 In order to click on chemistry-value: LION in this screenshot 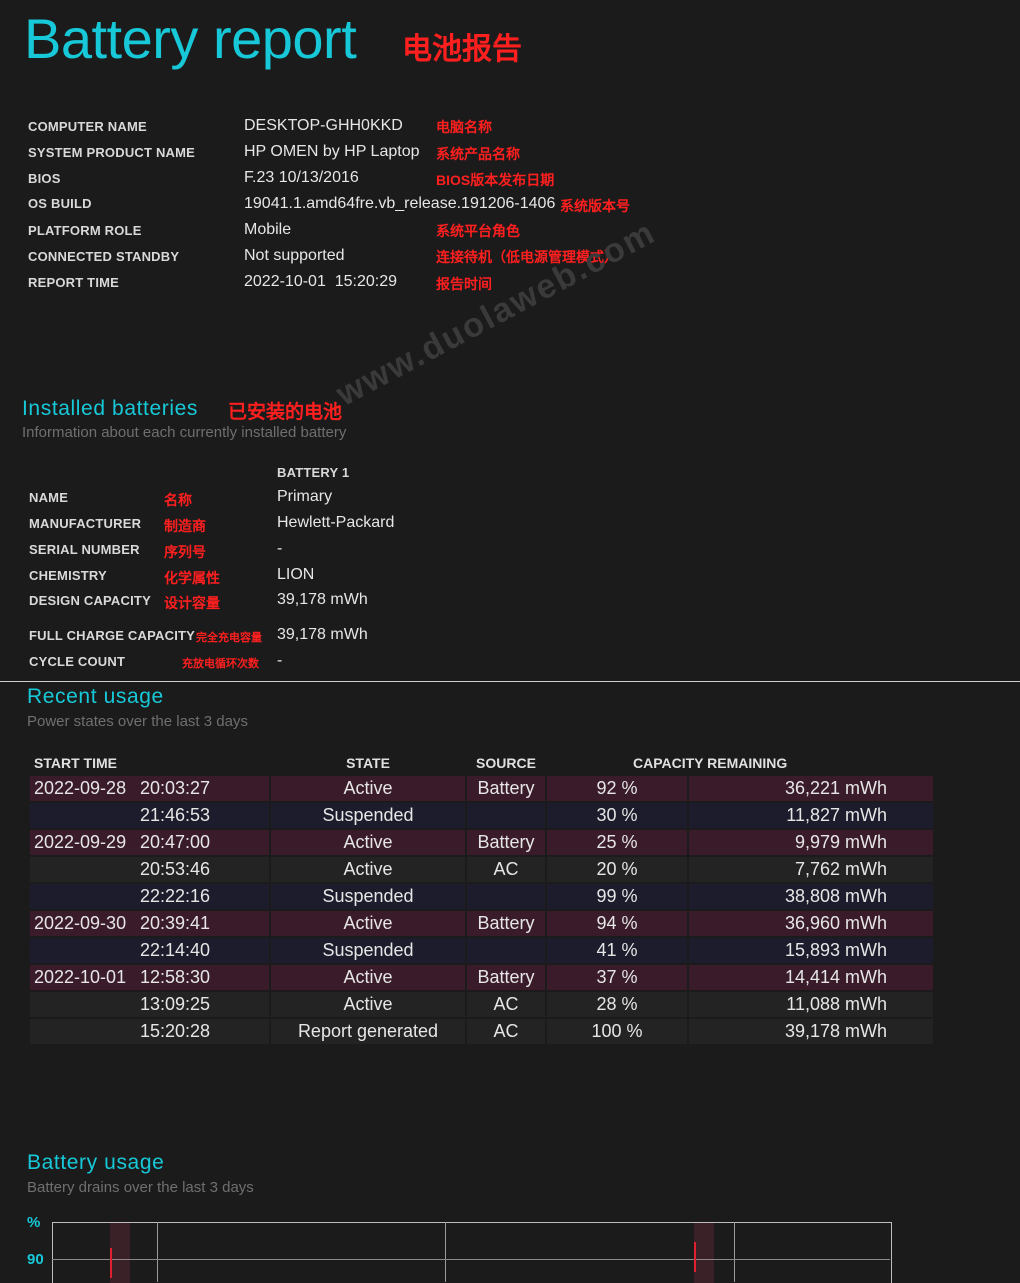, I will do `click(296, 574)`.